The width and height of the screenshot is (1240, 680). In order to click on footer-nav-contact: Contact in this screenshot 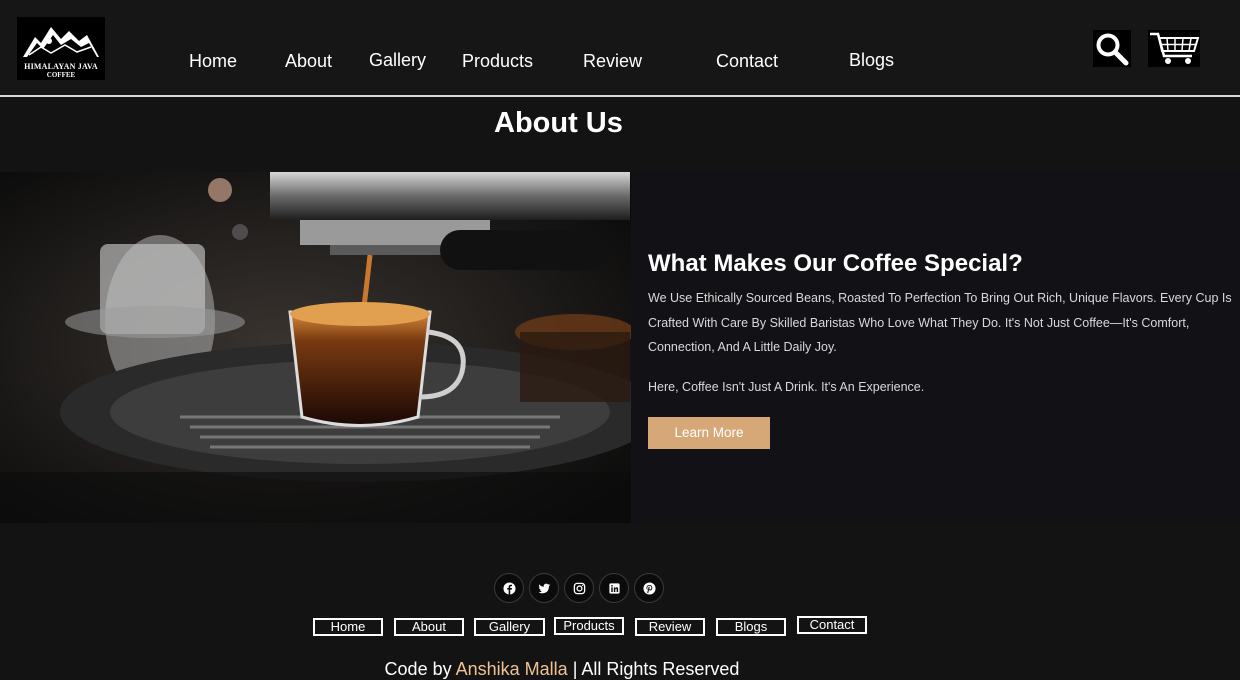, I will do `click(832, 625)`.